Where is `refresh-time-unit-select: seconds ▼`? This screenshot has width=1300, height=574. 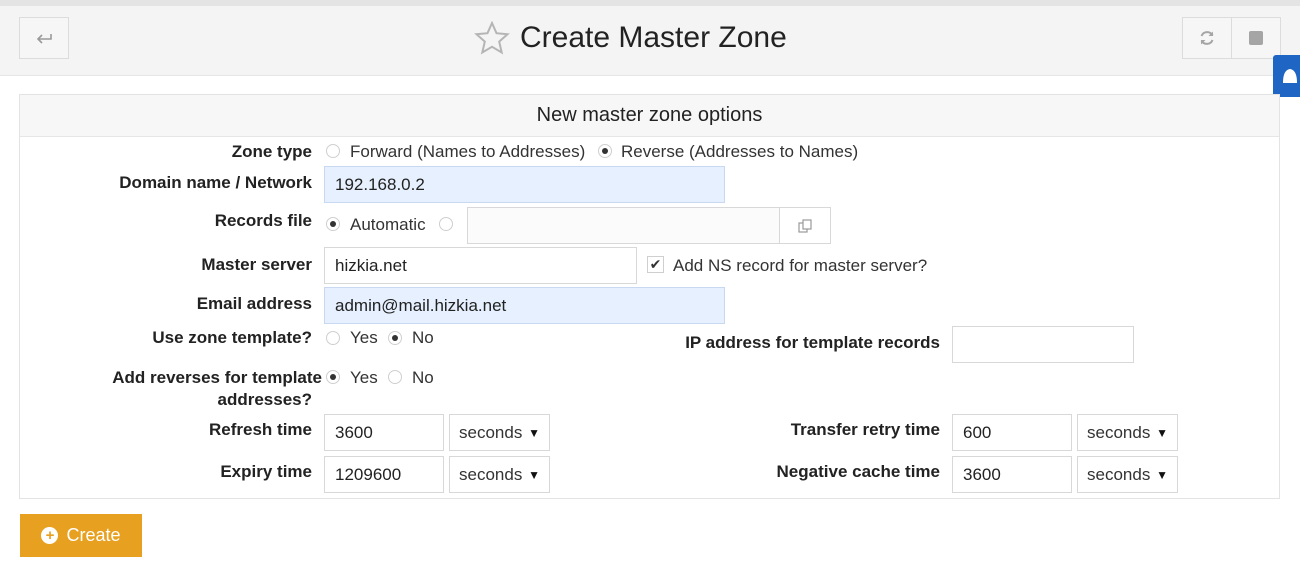 refresh-time-unit-select: seconds ▼ is located at coordinates (499, 432).